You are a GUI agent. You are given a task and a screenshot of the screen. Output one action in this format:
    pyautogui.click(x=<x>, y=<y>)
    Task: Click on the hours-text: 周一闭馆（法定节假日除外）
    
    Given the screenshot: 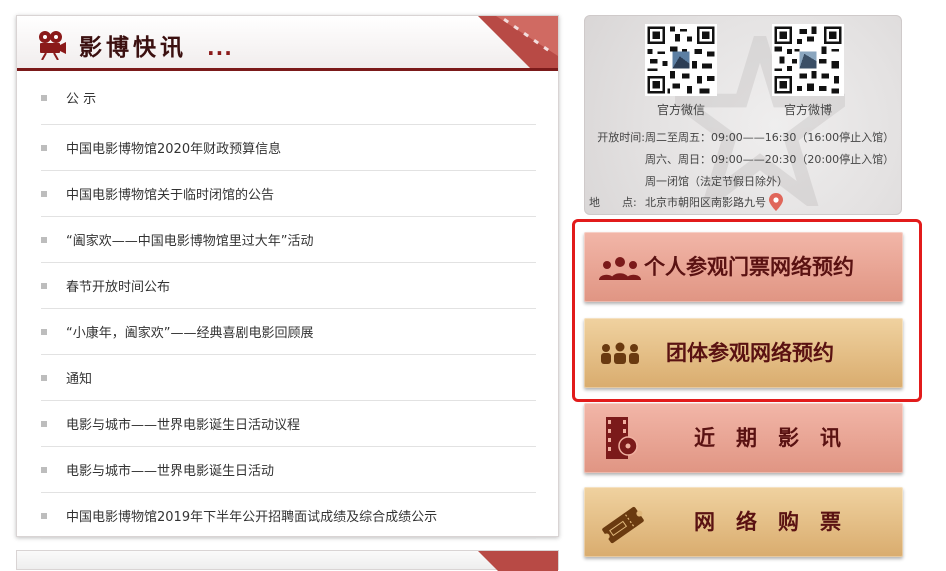 What is the action you would take?
    pyautogui.click(x=716, y=181)
    